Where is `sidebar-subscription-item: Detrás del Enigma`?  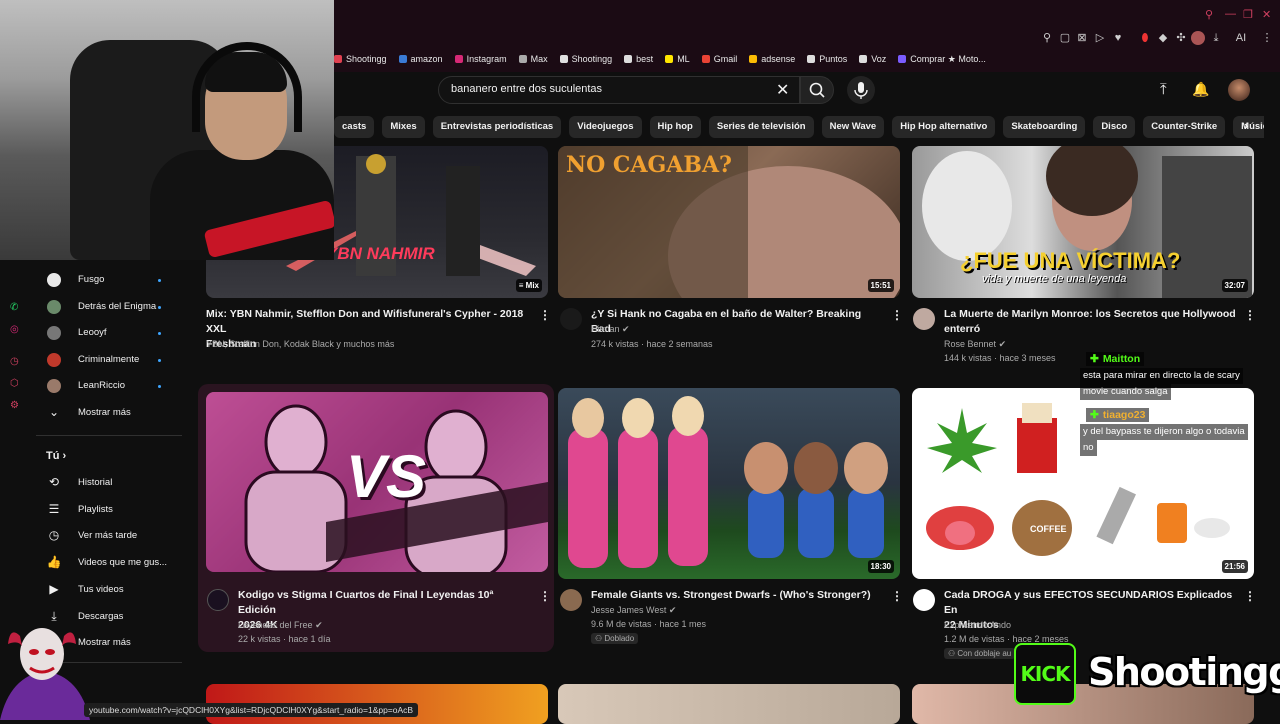
sidebar-subscription-item: Detrás del Enigma is located at coordinates (117, 306).